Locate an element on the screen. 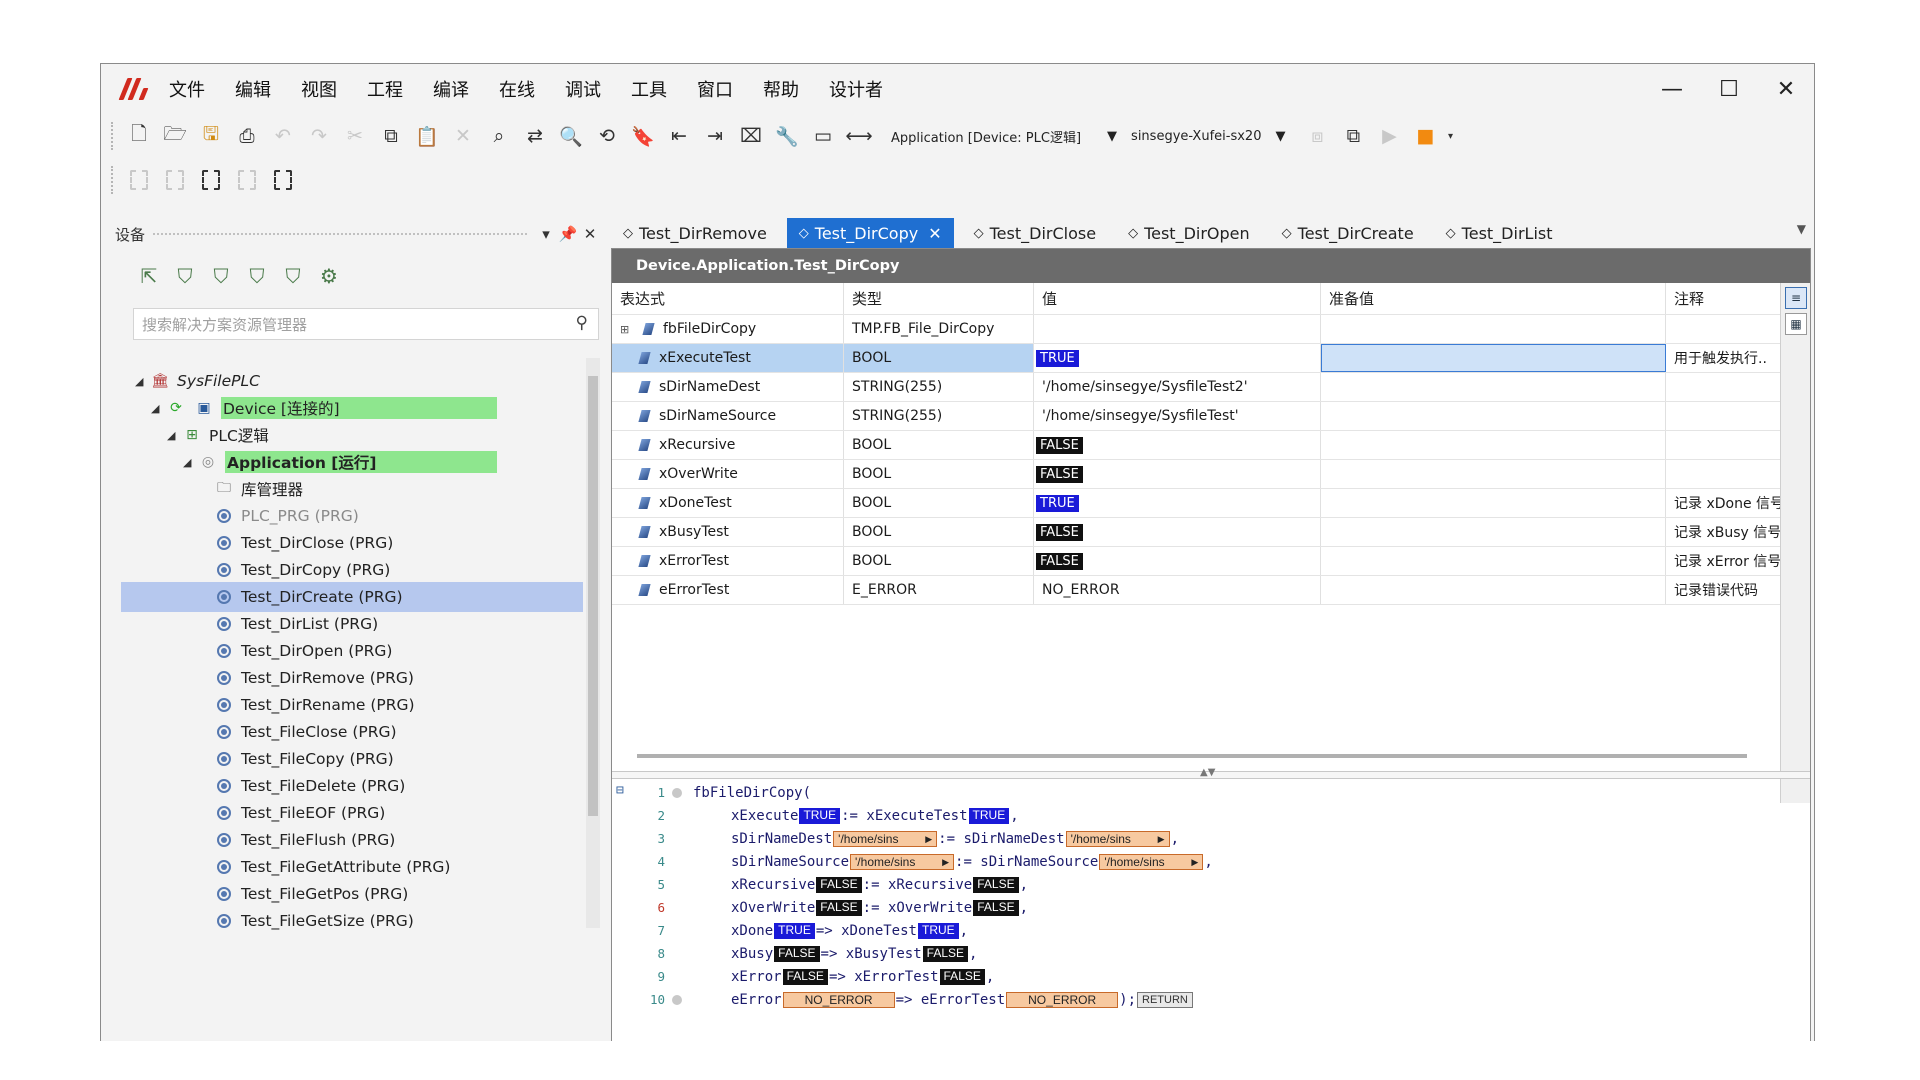  search-icon: ⚲ is located at coordinates (582, 323).